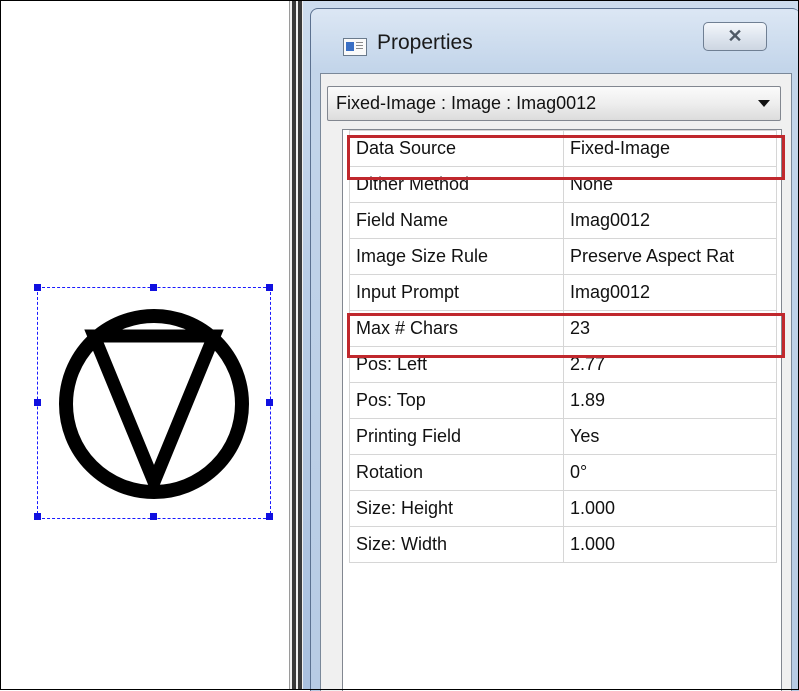  I want to click on property-name: Size: Height, so click(456, 508).